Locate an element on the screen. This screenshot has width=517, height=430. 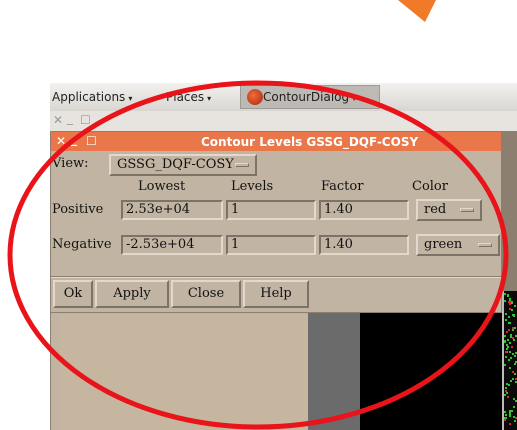
column-header-lowest: Lowest is located at coordinates (162, 186).